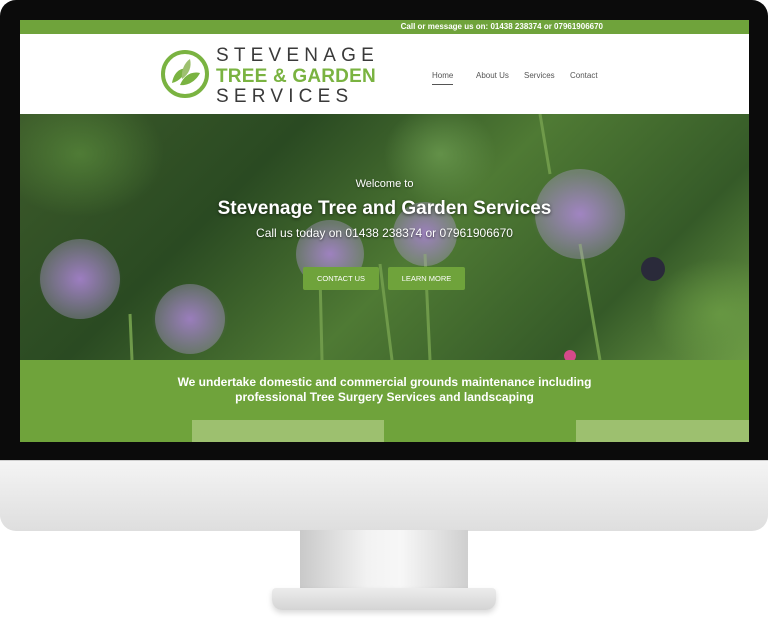 This screenshot has height=618, width=768. What do you see at coordinates (384, 599) in the screenshot?
I see `monitor-stand-base` at bounding box center [384, 599].